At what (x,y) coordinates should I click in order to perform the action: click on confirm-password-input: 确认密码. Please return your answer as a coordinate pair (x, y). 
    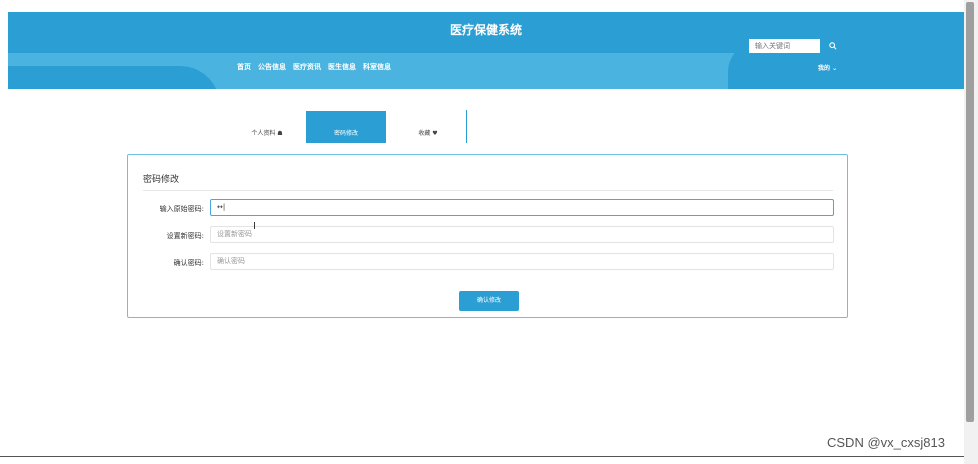
    Looking at the image, I should click on (522, 261).